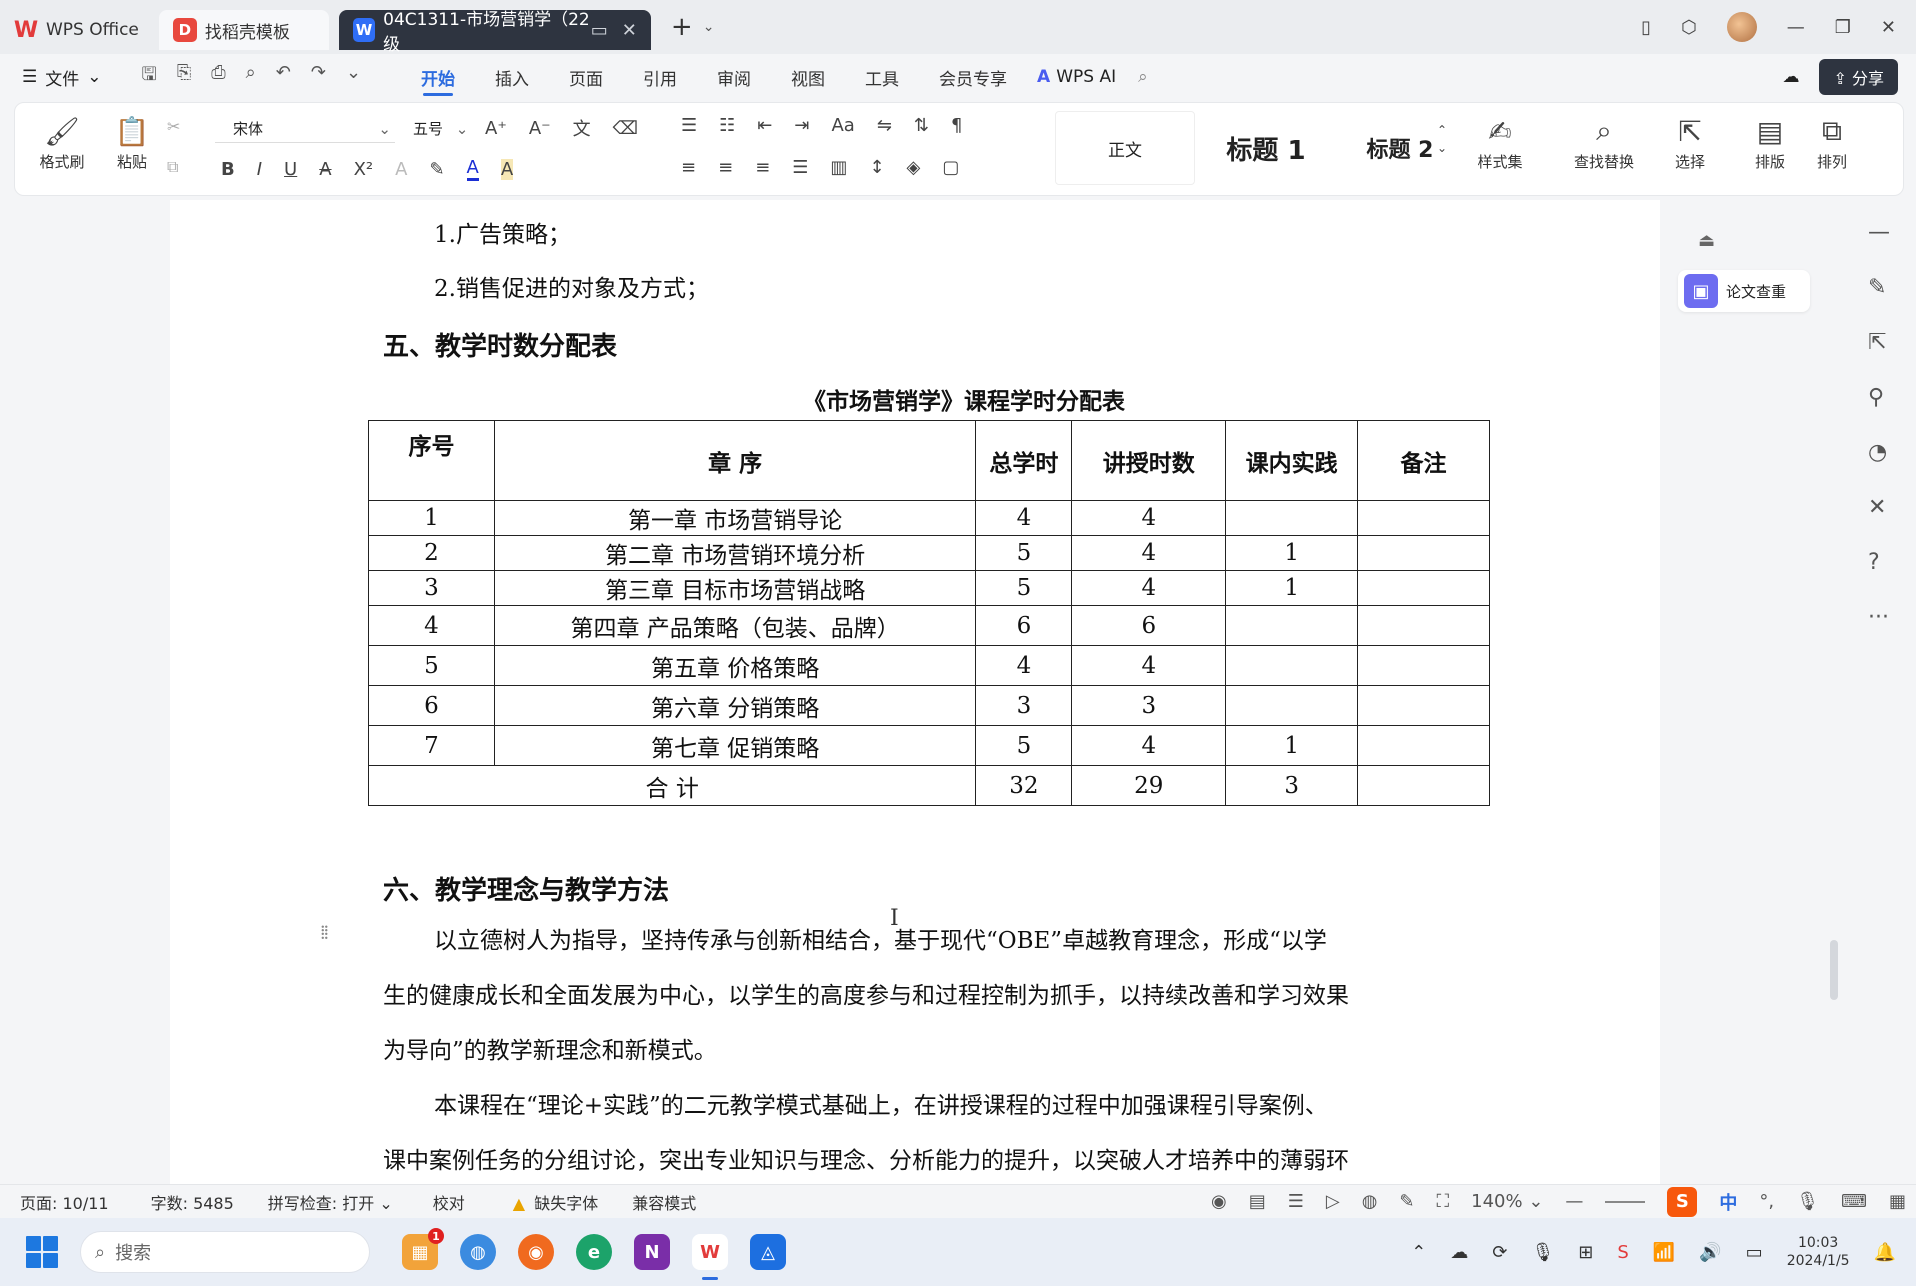  Describe the element at coordinates (507, 169) in the screenshot. I see `char-shading-icon: A` at that location.